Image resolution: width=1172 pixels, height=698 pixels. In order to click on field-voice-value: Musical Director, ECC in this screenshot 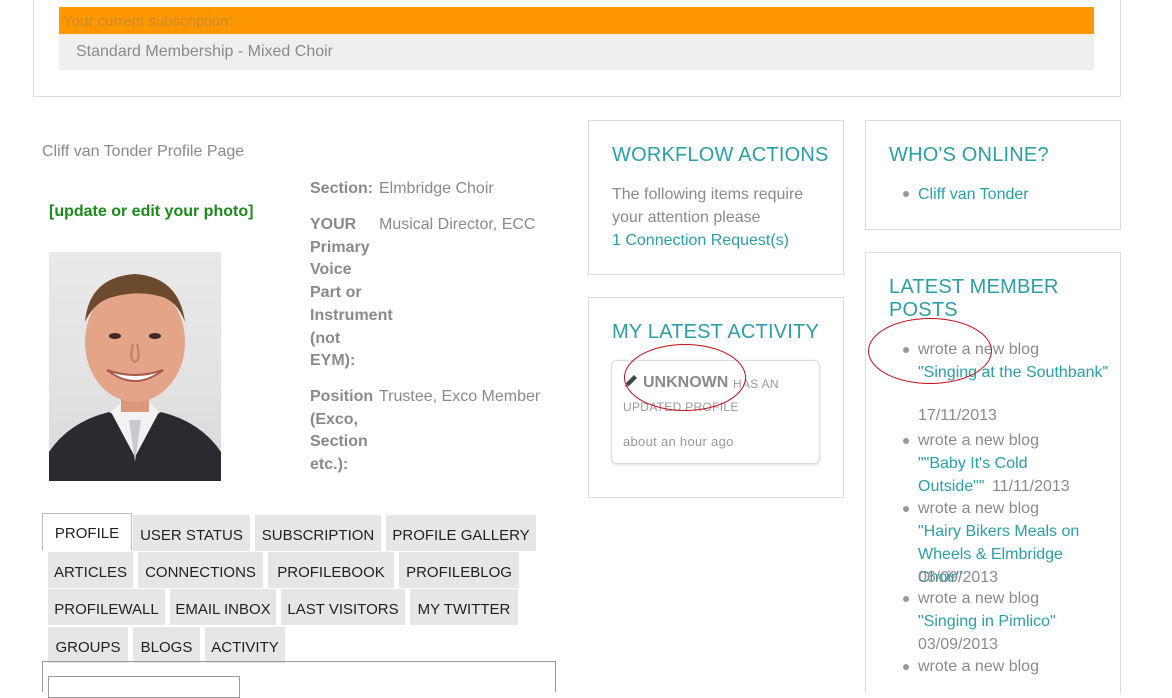, I will do `click(457, 224)`.